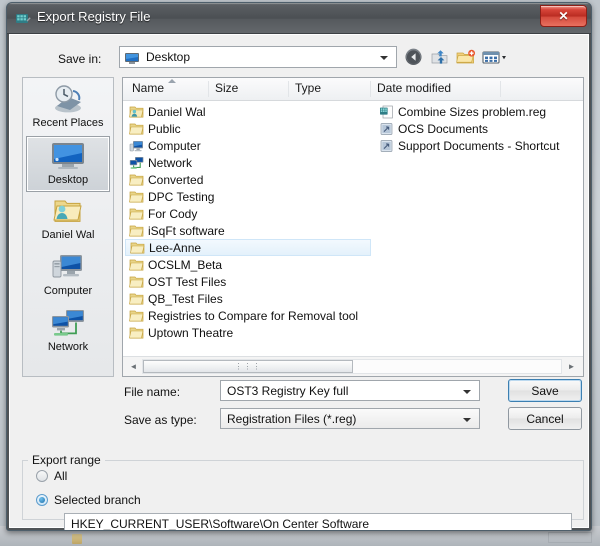 The width and height of the screenshot is (600, 546). Describe the element at coordinates (164, 128) in the screenshot. I see `list-item-label: Public` at that location.